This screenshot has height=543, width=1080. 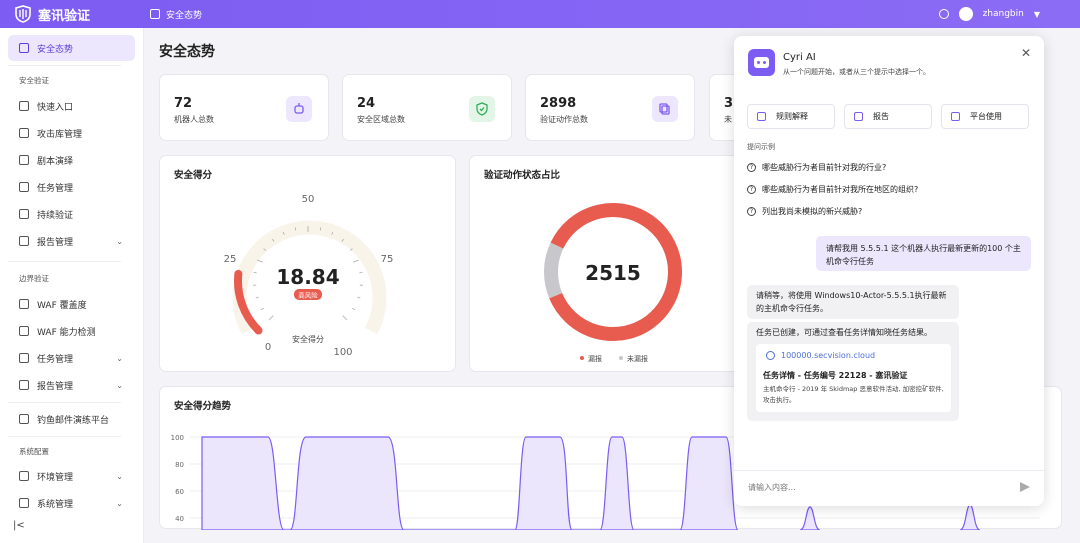 I want to click on stat-card-actions: 2898 验证动作总数, so click(x=610, y=107).